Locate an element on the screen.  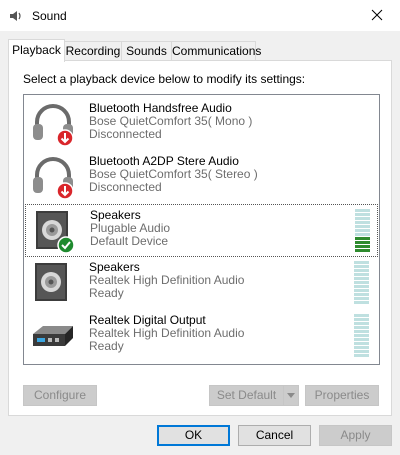
tab-recording: Recording is located at coordinates (93, 51).